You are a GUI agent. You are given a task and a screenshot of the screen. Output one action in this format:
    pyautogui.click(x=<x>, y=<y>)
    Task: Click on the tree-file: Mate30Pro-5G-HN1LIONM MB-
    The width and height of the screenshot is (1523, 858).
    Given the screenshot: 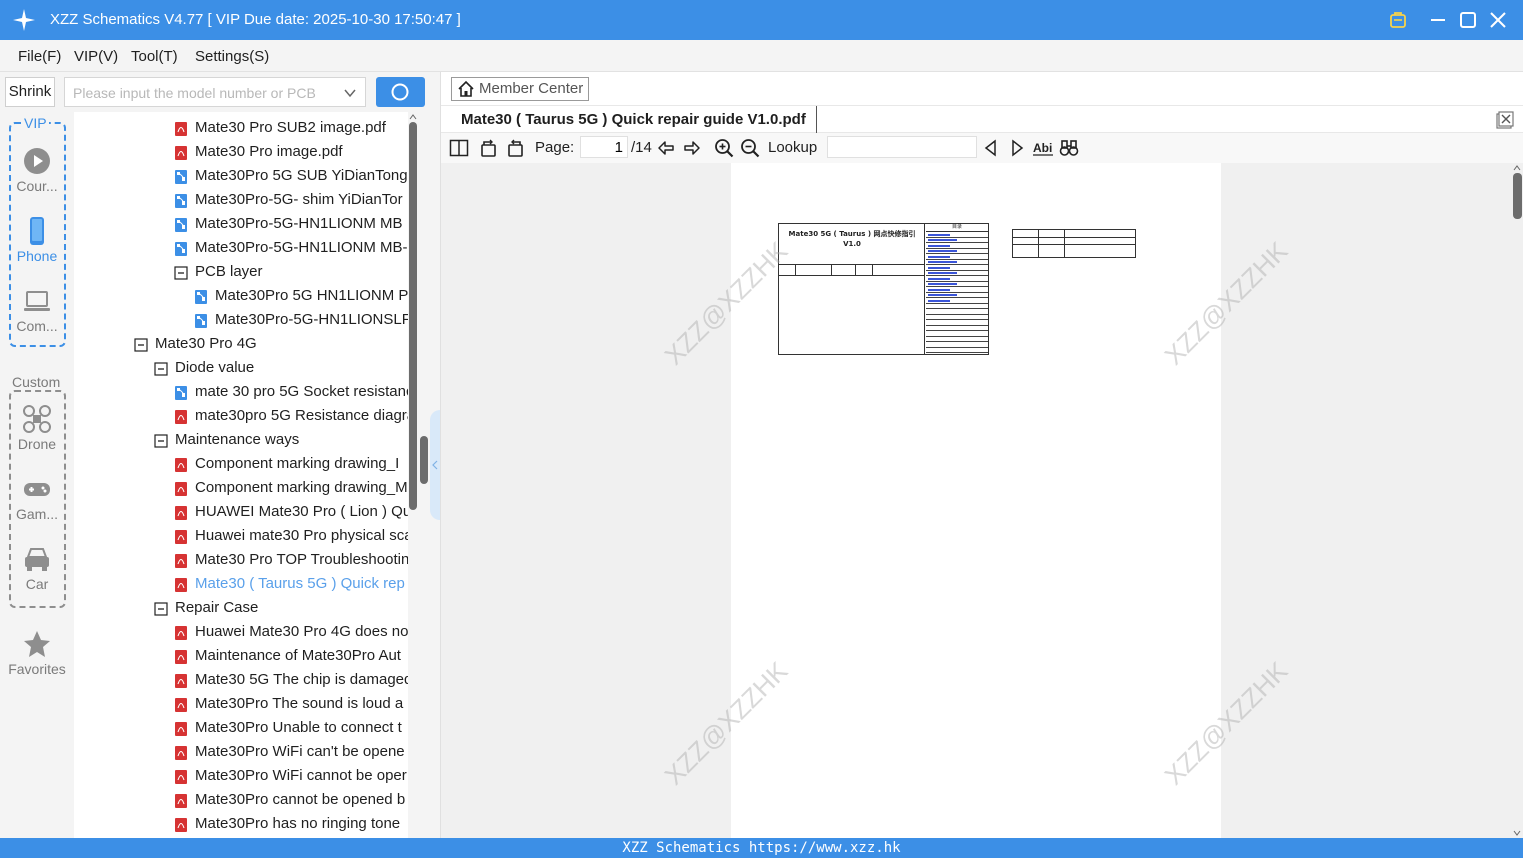 What is the action you would take?
    pyautogui.click(x=241, y=248)
    